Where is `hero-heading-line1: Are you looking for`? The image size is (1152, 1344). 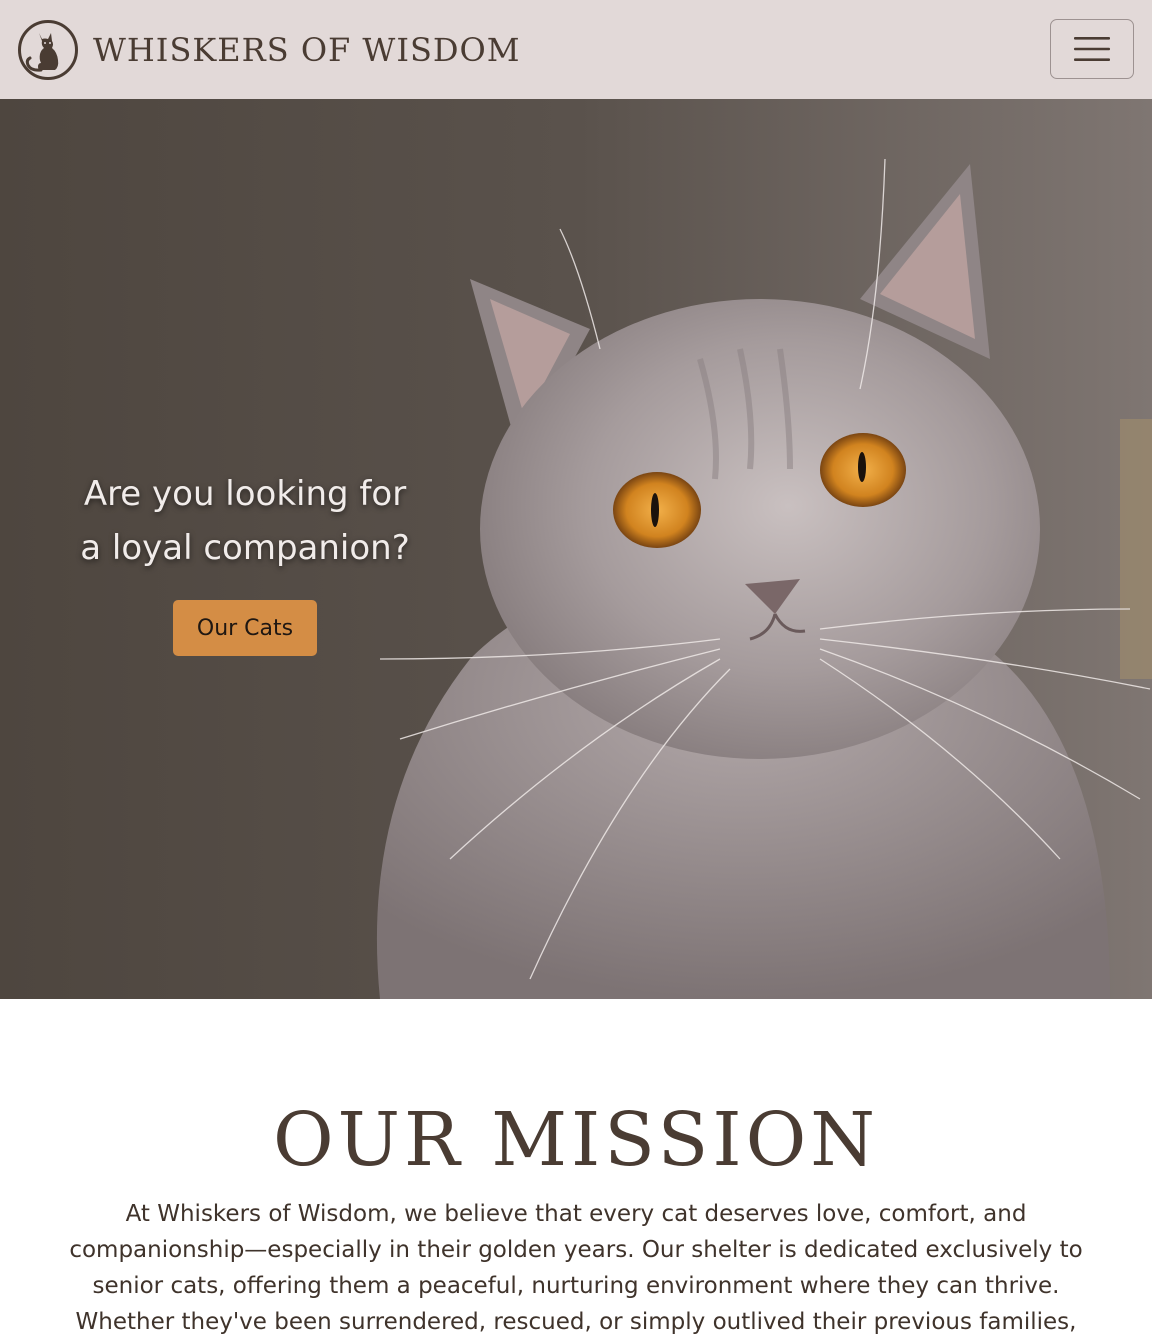 hero-heading-line1: Are you looking for is located at coordinates (245, 494).